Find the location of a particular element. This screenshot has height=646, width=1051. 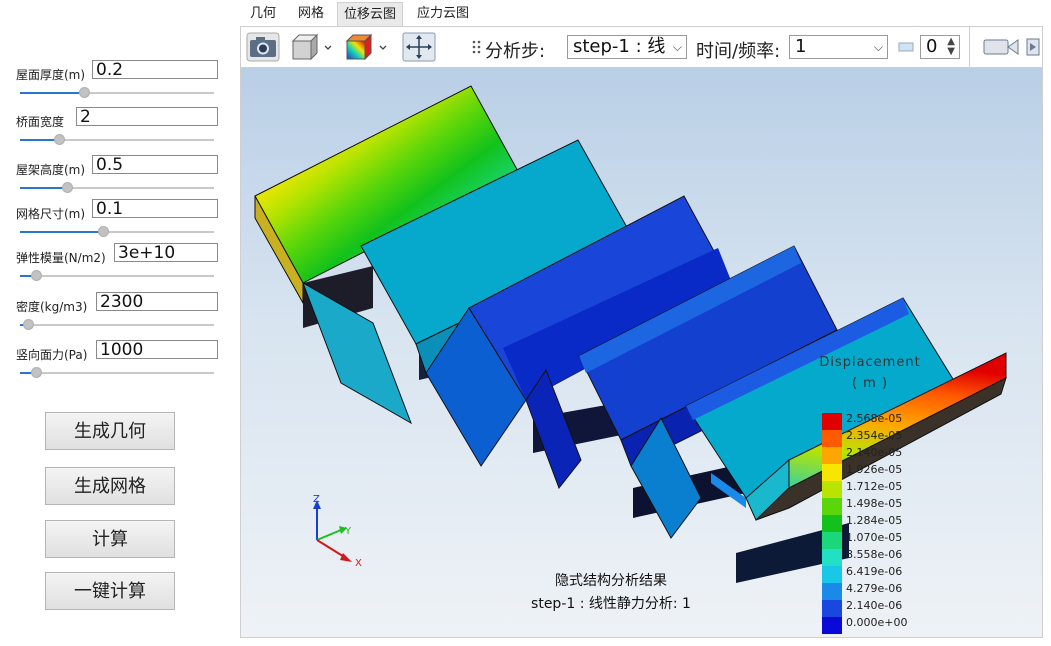

legend-label: 1.498e-05 is located at coordinates (874, 503).